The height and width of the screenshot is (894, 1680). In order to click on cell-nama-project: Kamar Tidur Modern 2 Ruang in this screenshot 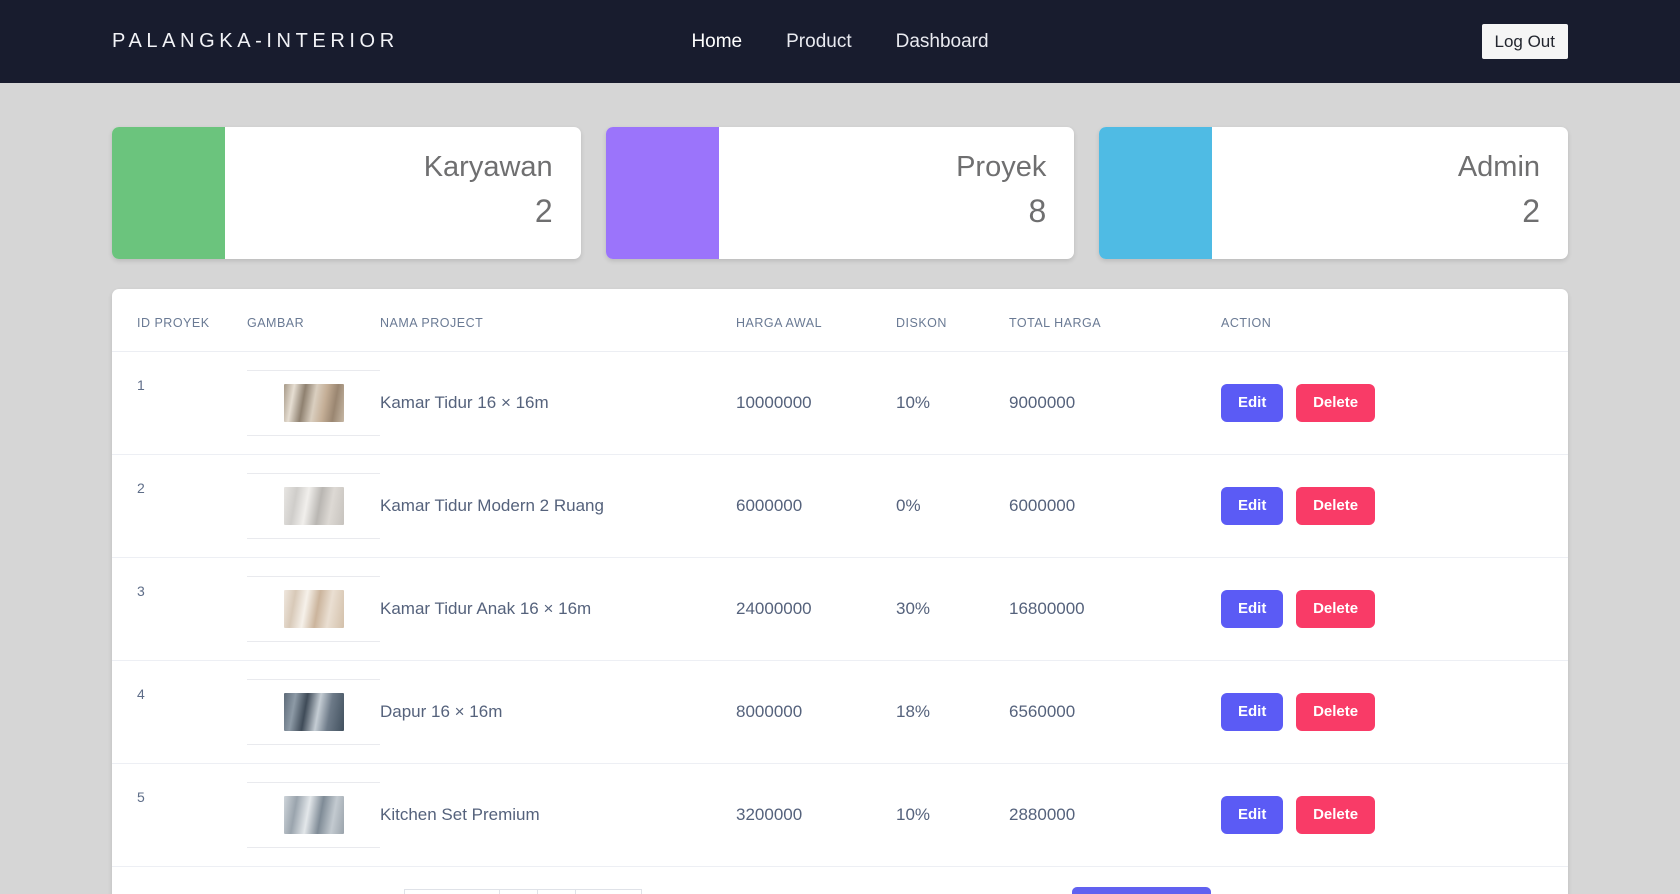, I will do `click(558, 506)`.